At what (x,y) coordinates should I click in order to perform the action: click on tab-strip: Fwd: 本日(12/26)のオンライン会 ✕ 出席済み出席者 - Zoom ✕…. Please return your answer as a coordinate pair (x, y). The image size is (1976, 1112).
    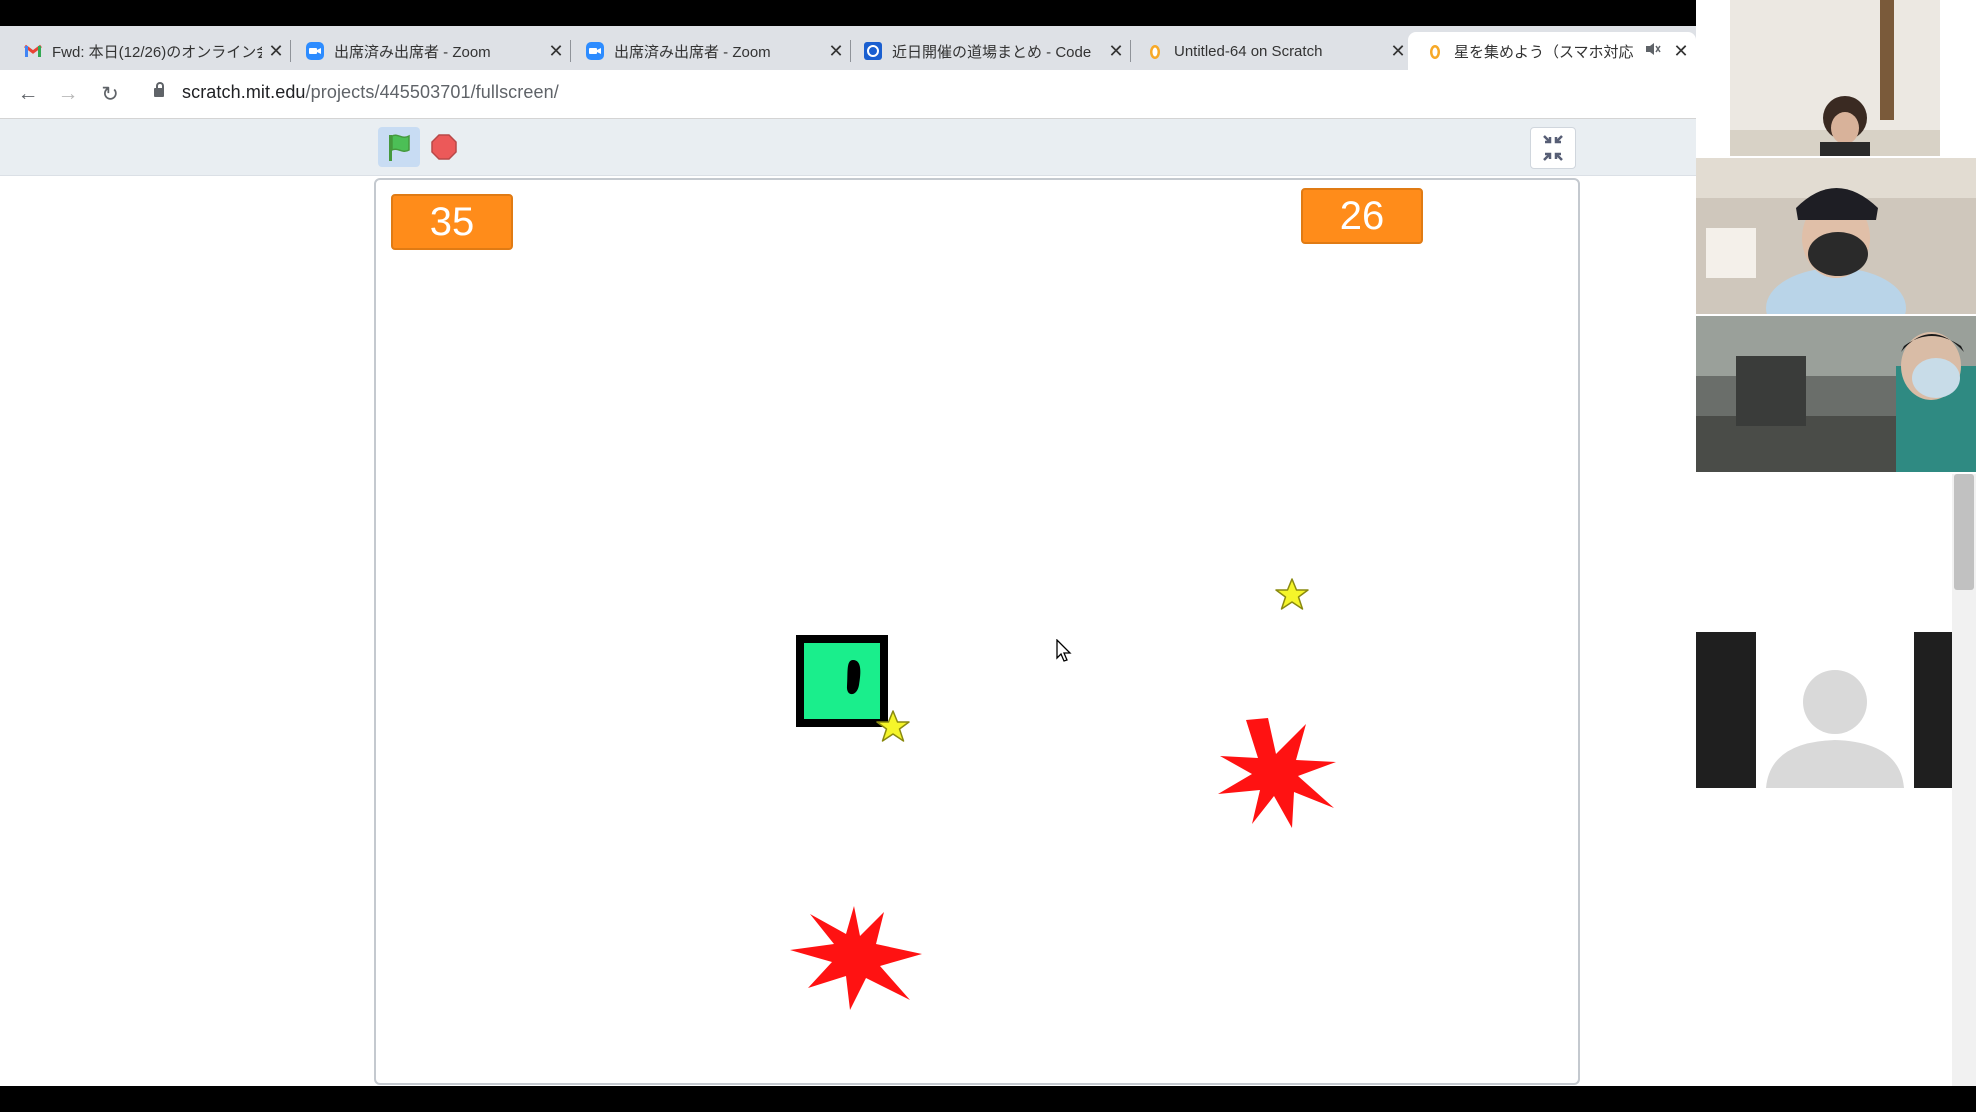
    Looking at the image, I should click on (848, 48).